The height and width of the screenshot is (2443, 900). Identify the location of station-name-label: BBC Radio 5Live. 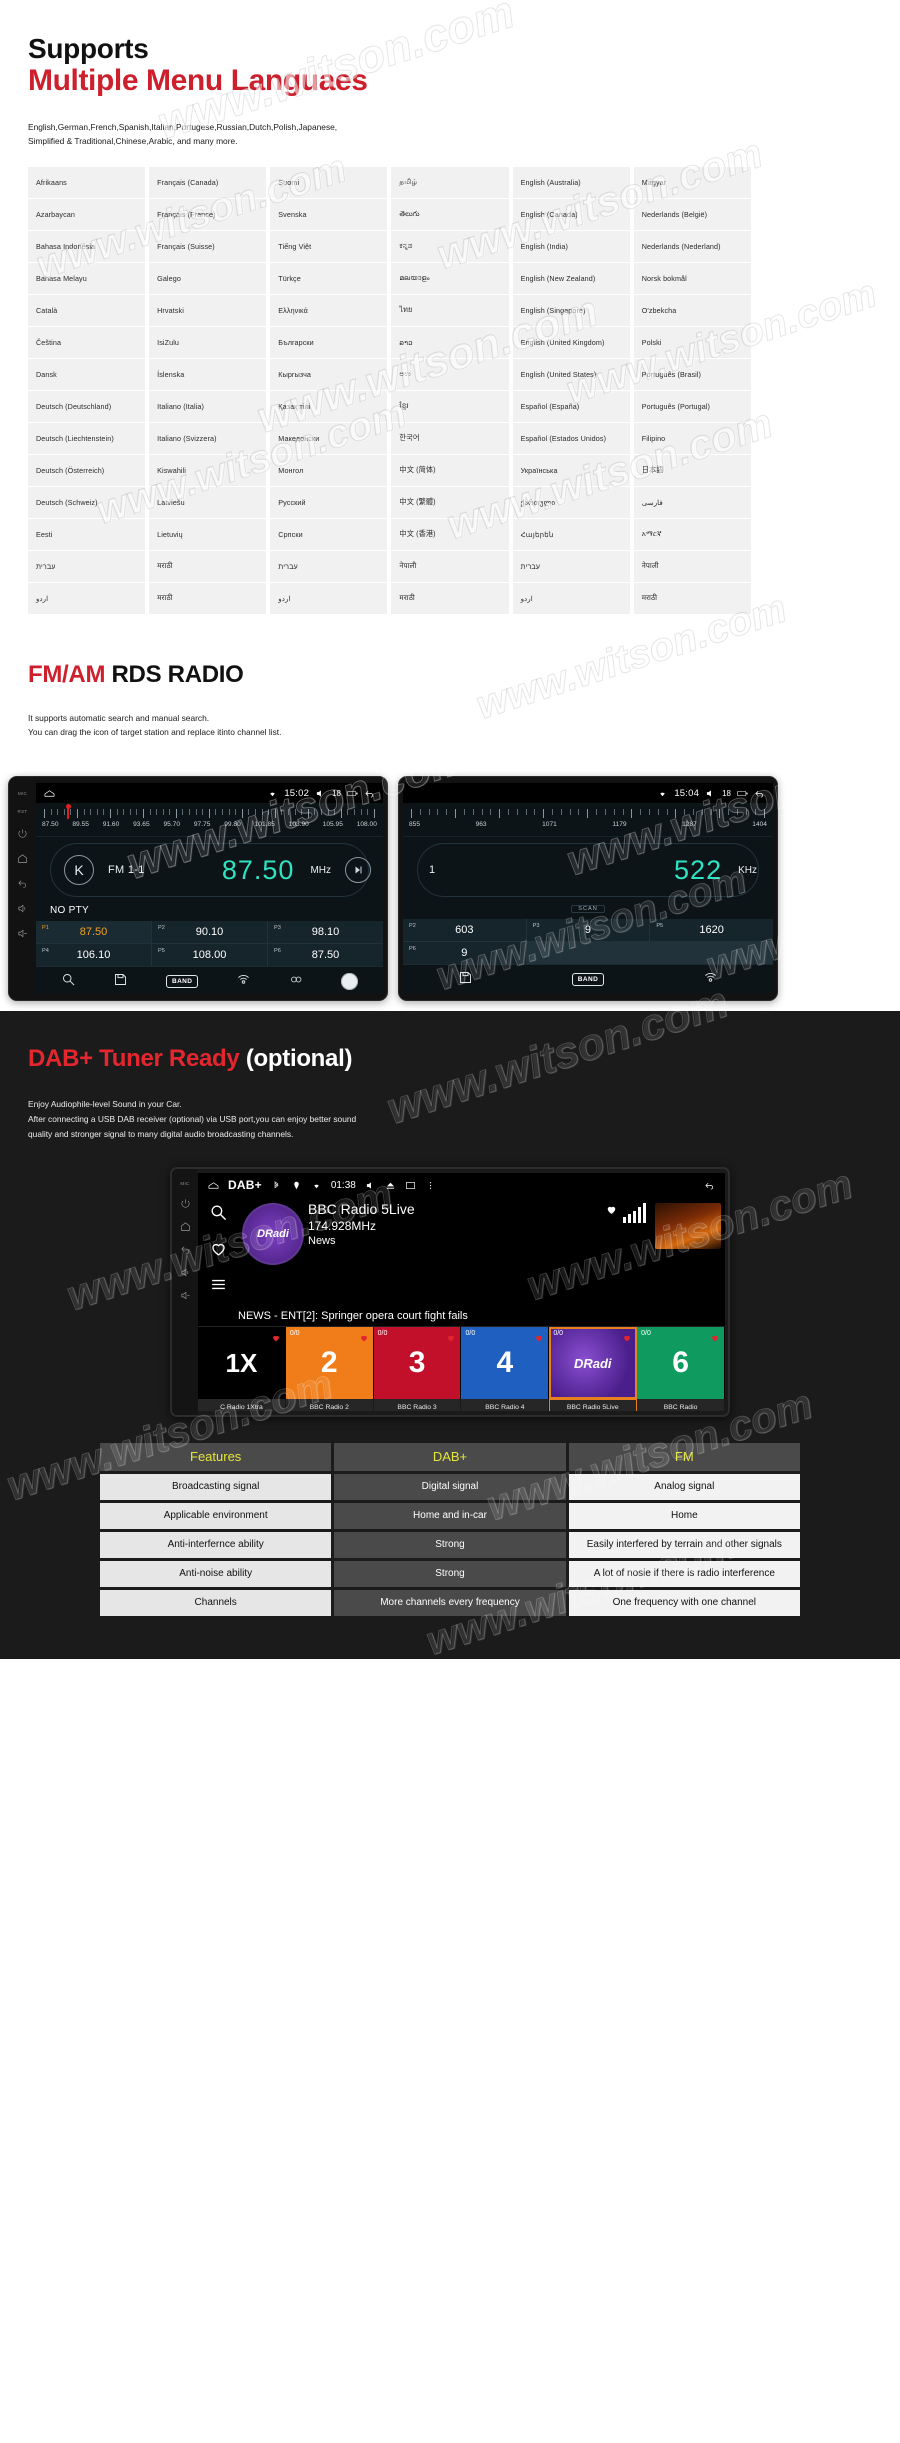
(593, 1405).